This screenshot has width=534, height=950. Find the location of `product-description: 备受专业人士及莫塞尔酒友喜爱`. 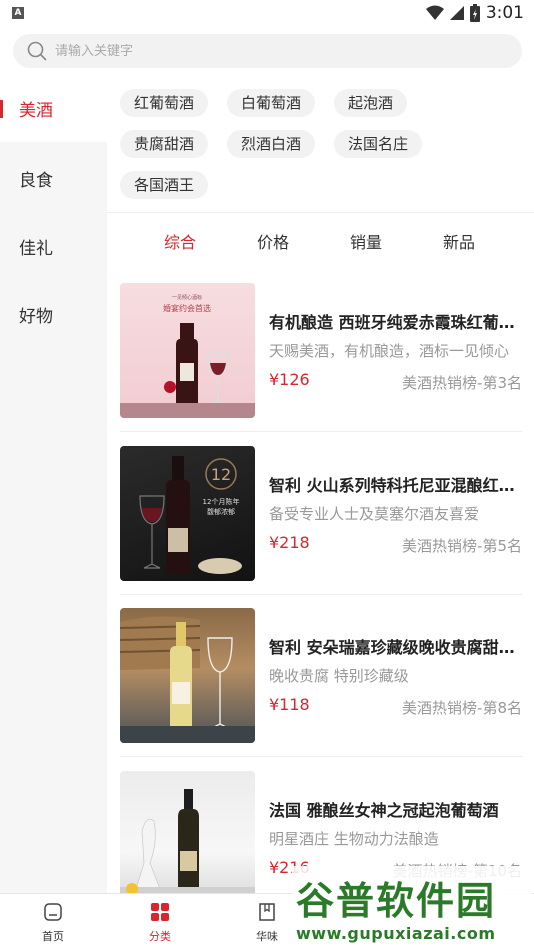

product-description: 备受专业人士及莫塞尔酒友喜爱 is located at coordinates (374, 514).